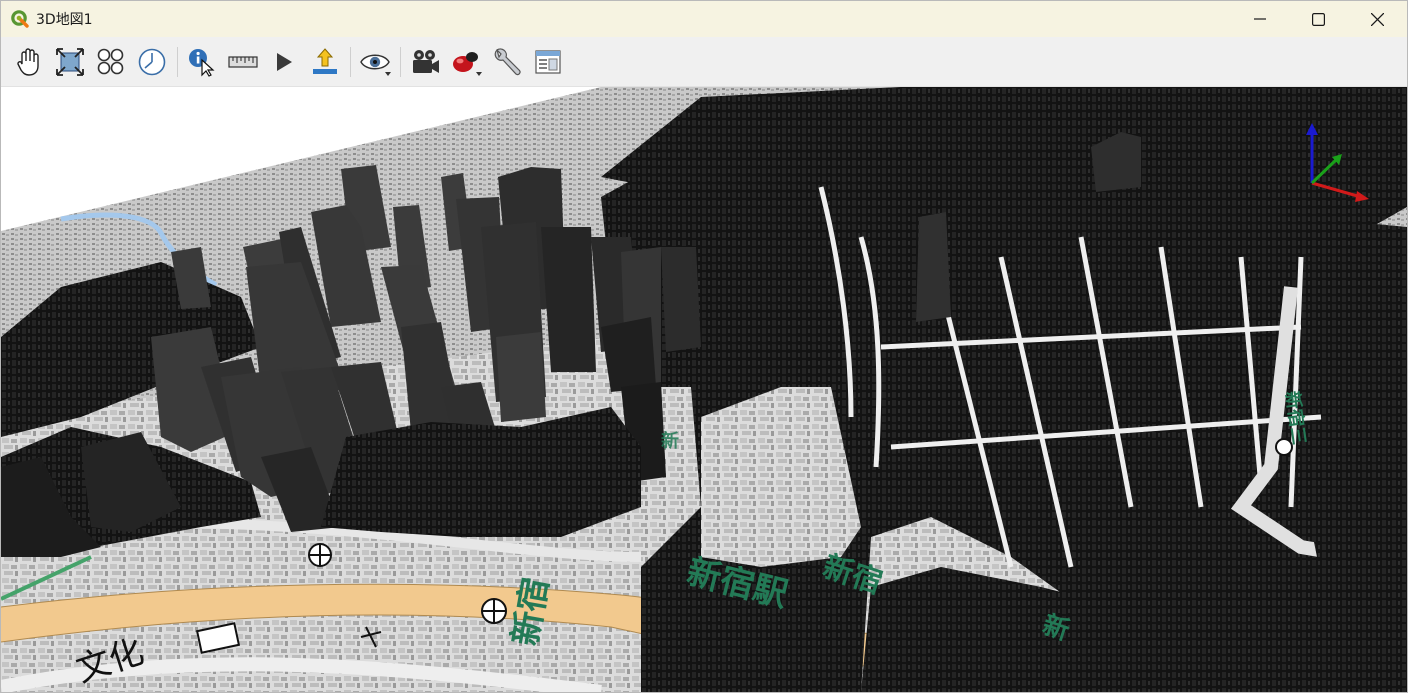 The image size is (1408, 693). I want to click on on-screen-2d-map-icon, so click(152, 61).